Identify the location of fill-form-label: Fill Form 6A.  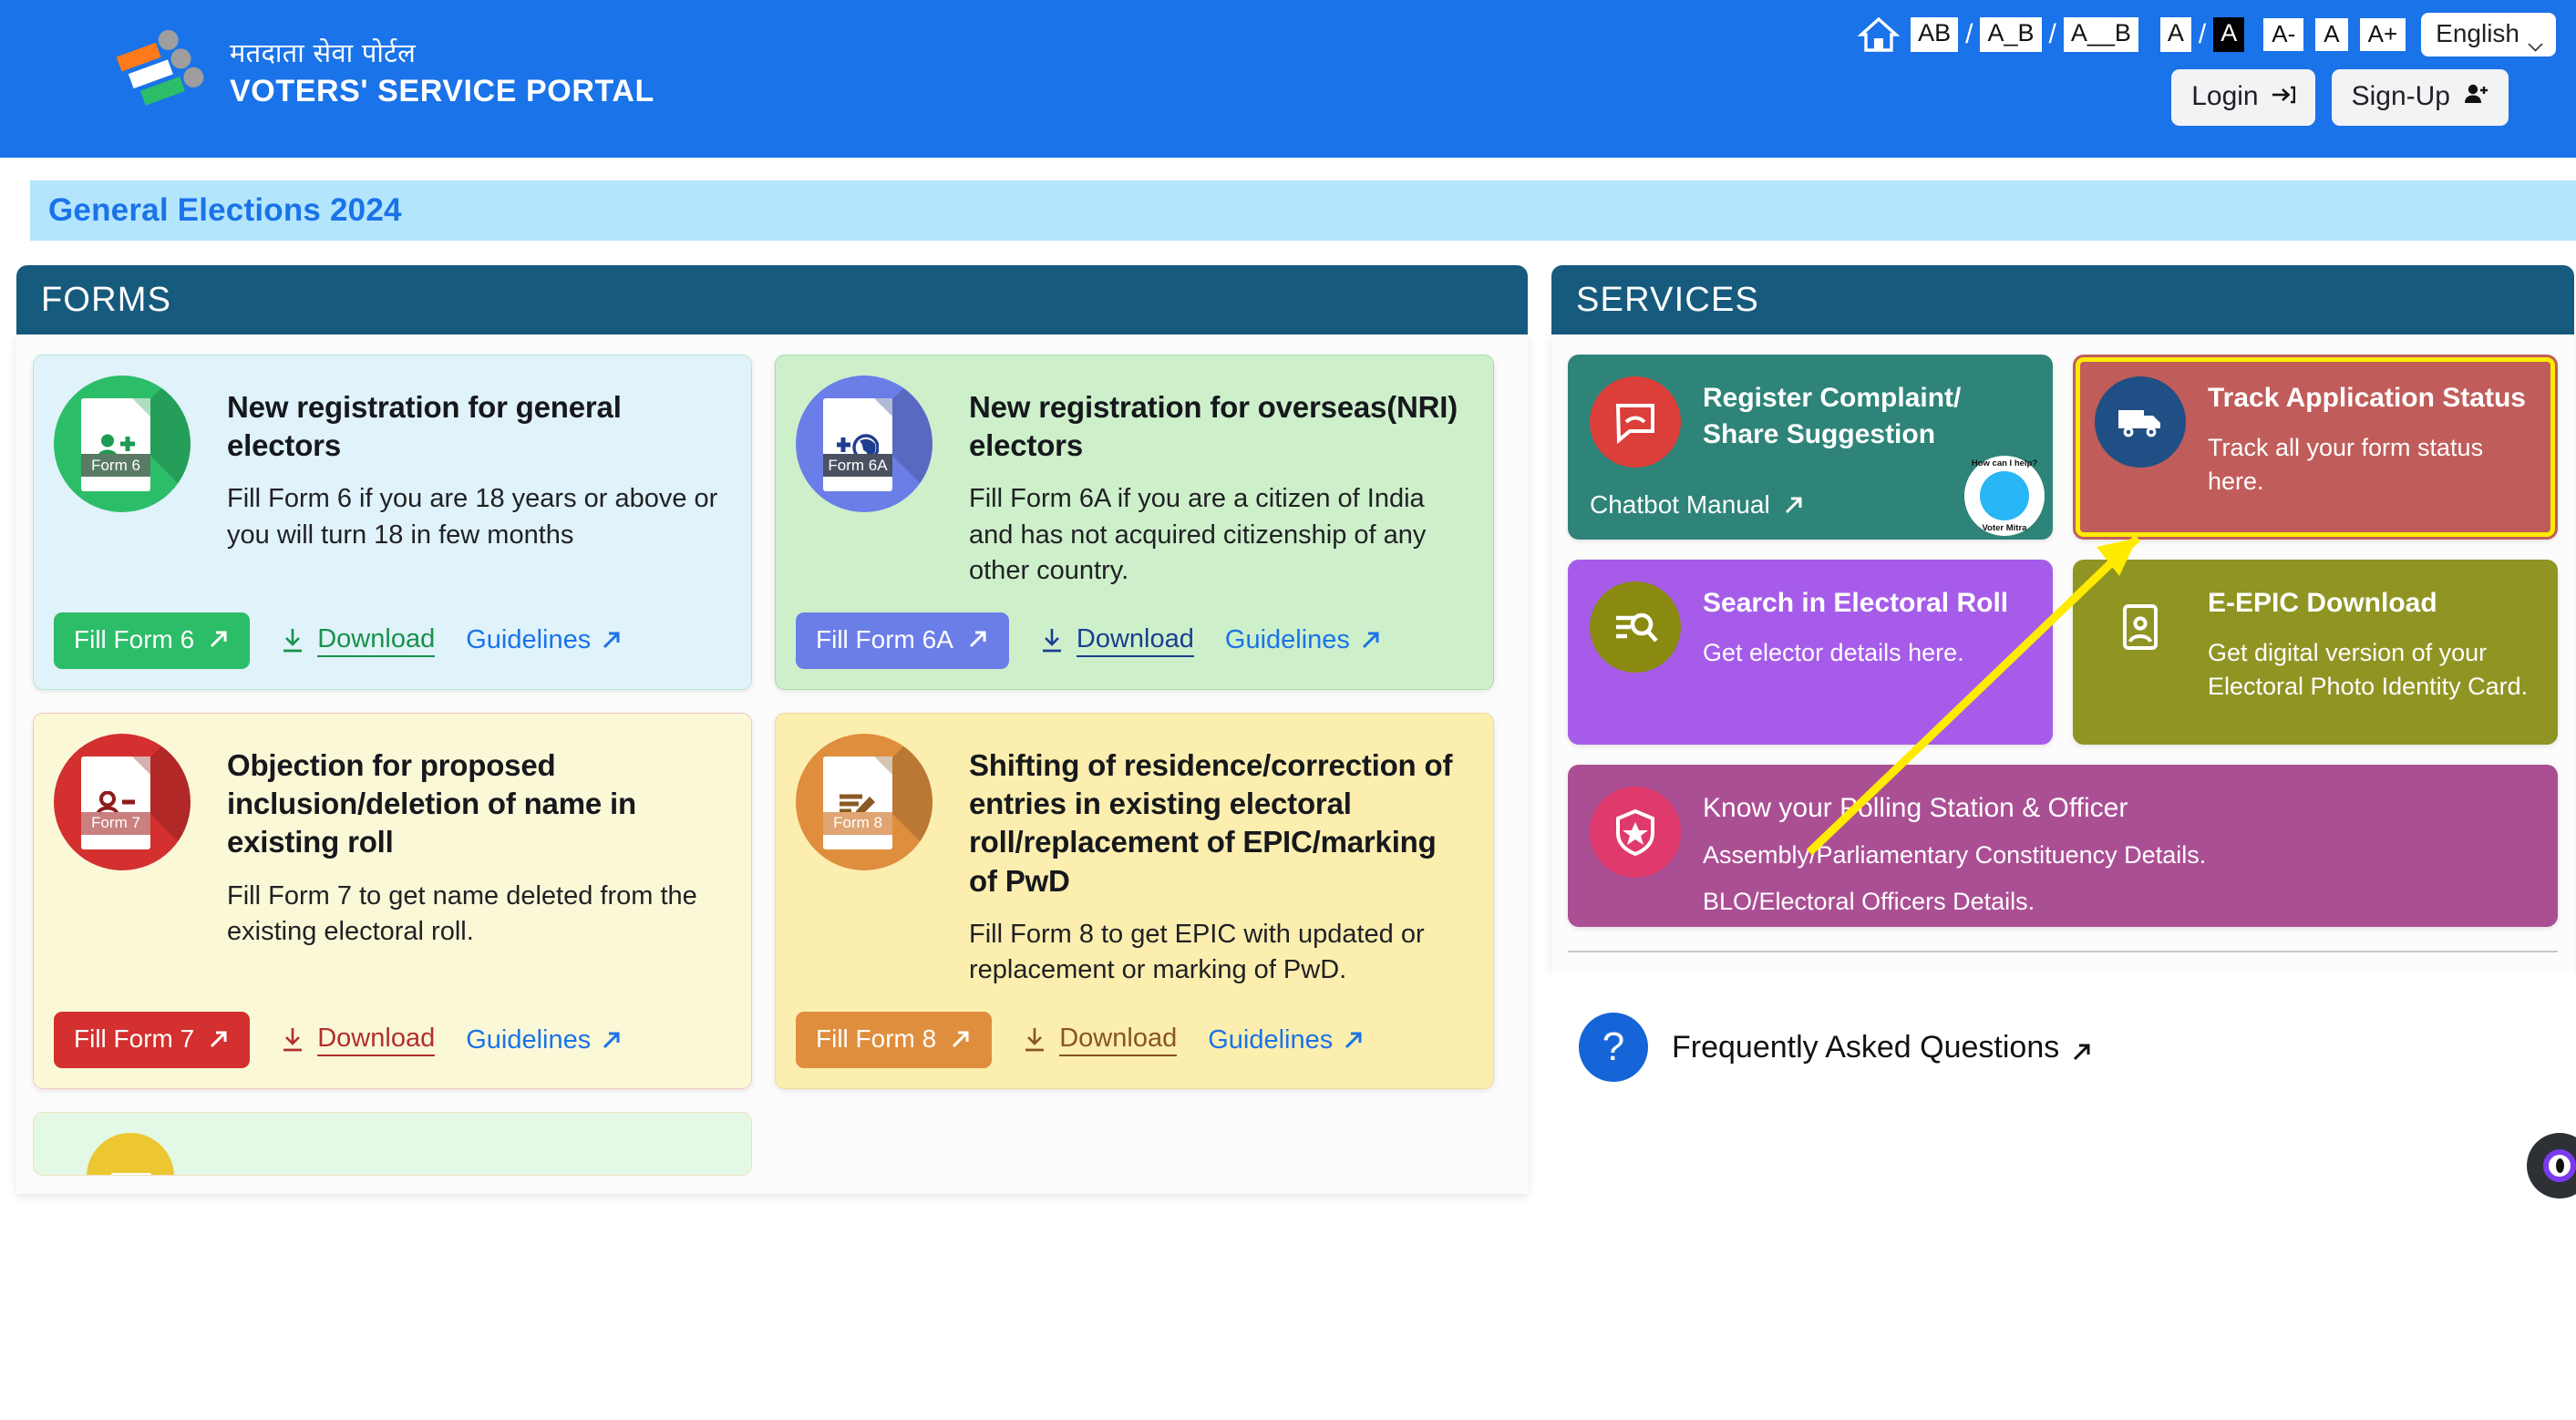
(884, 638).